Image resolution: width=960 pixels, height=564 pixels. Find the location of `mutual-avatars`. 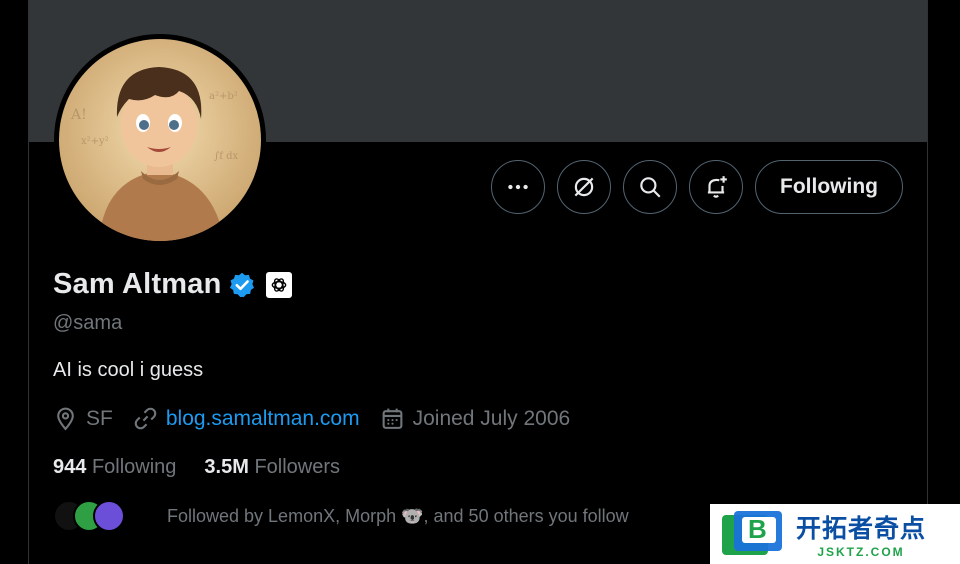

mutual-avatars is located at coordinates (91, 516).